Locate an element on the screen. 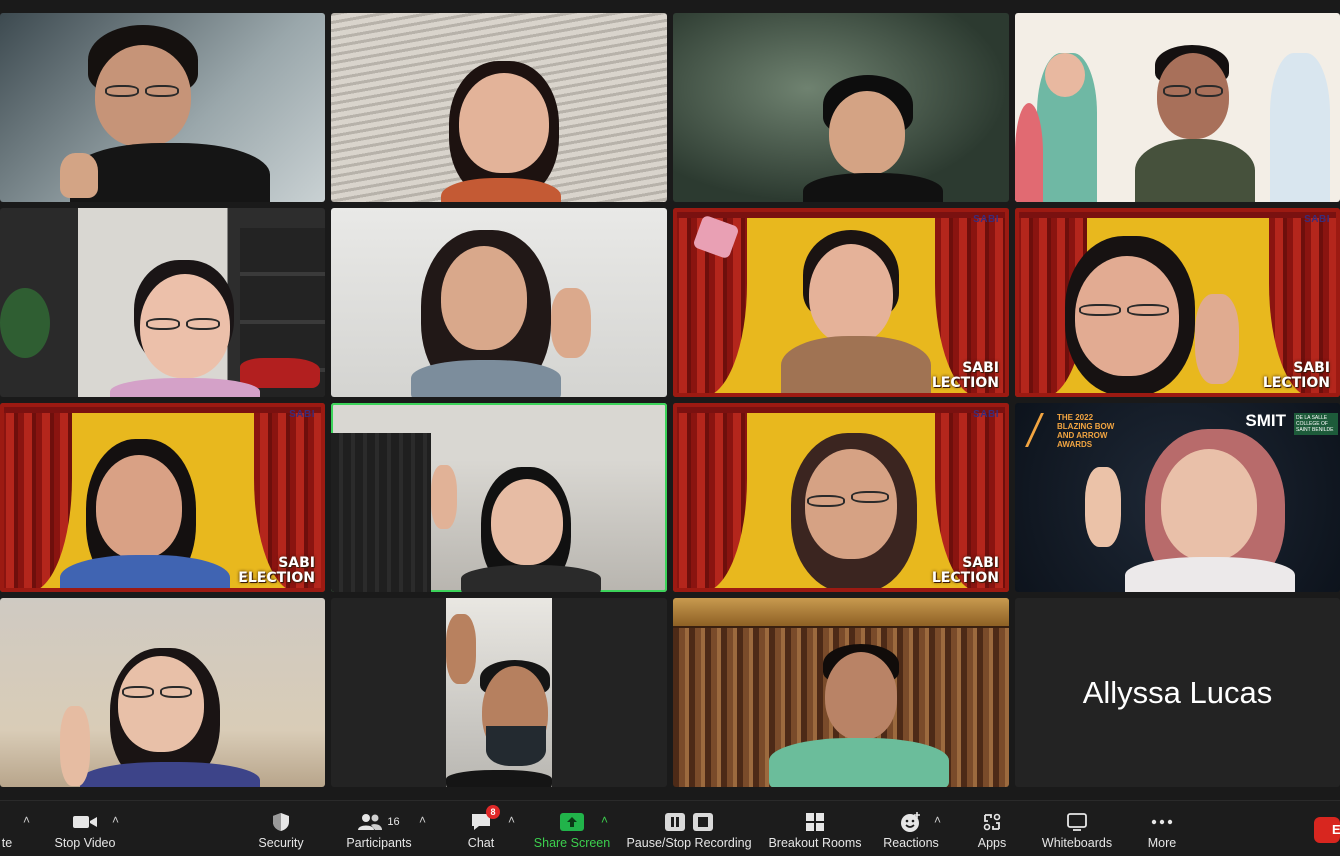  chat-button: 8 Chat is located at coordinates (481, 828).